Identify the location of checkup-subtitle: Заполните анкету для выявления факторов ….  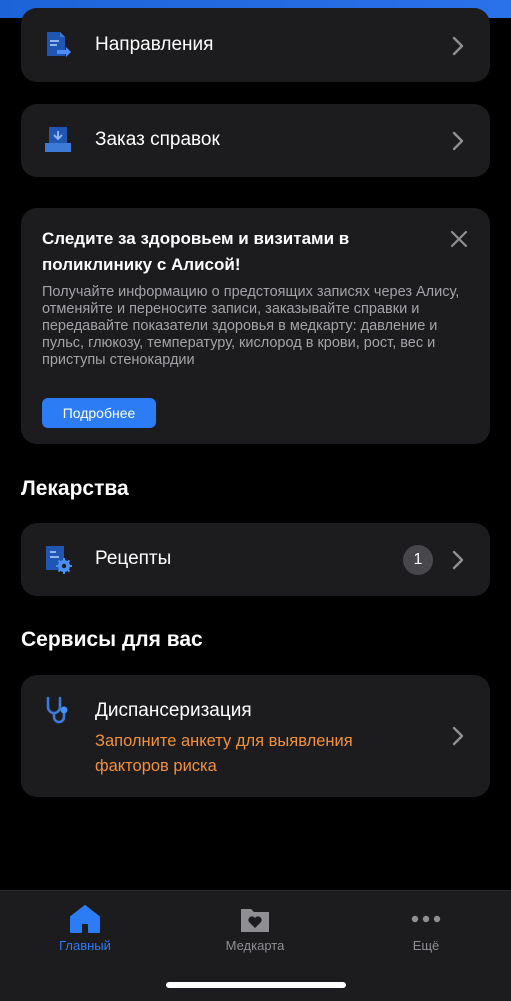
(224, 753).